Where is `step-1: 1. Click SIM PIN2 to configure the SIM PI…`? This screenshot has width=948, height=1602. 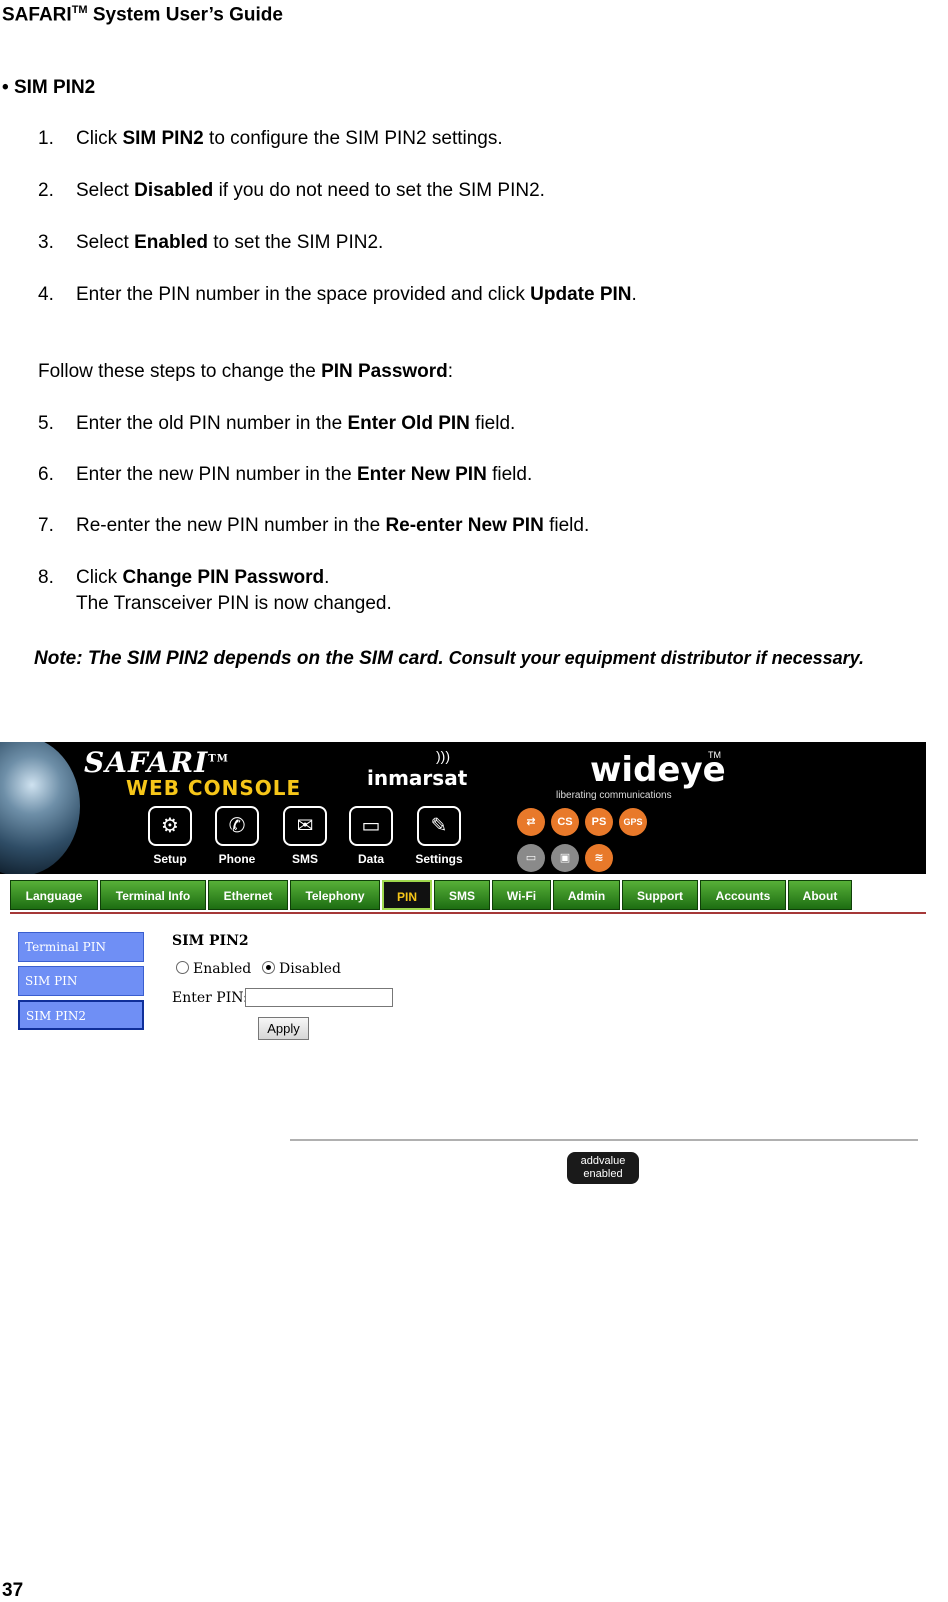 step-1: 1. Click SIM PIN2 to configure the SIM PI… is located at coordinates (270, 139).